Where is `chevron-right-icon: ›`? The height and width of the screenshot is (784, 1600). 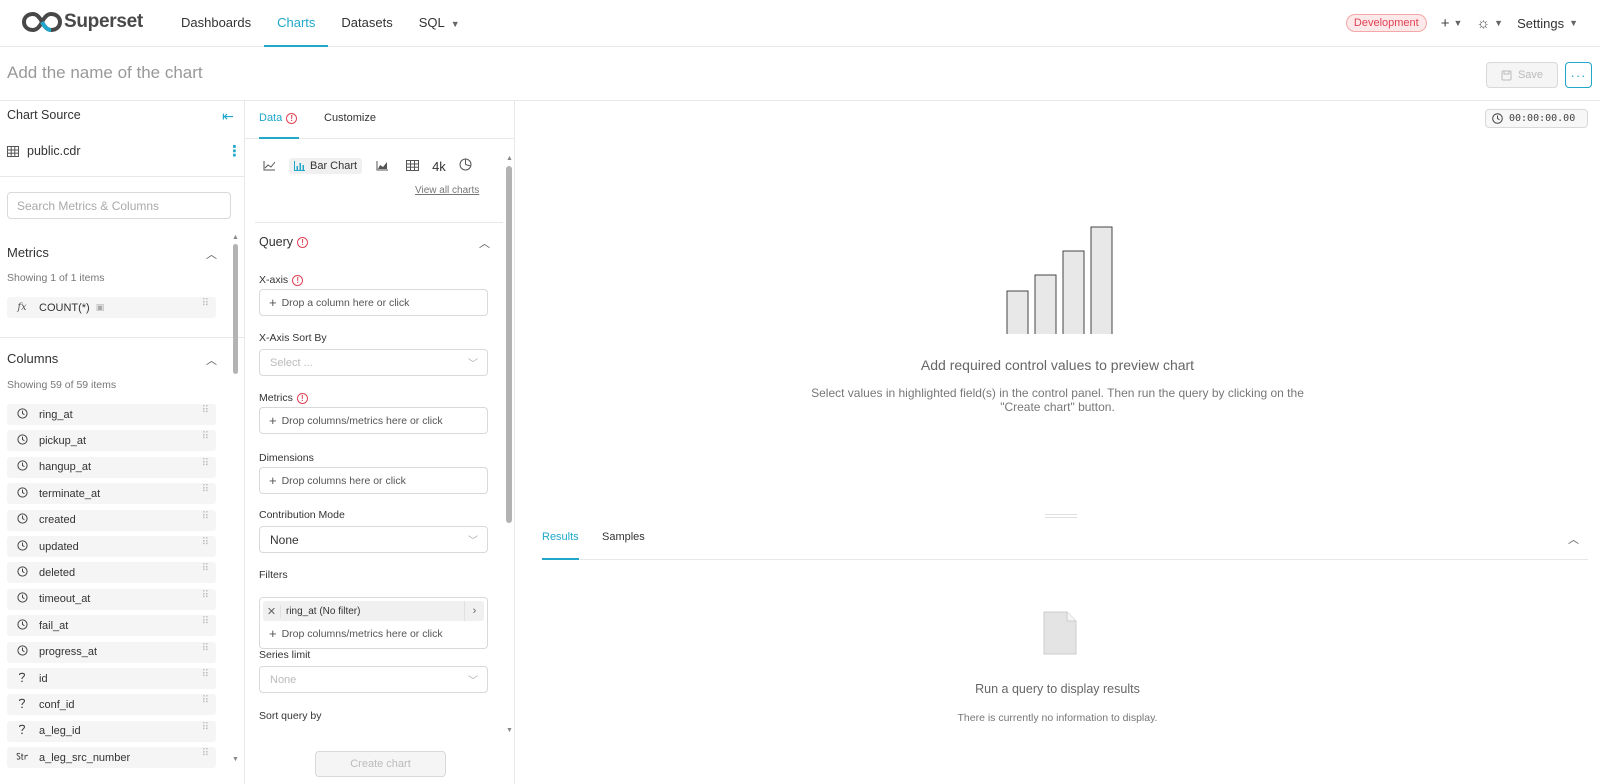 chevron-right-icon: › is located at coordinates (474, 611).